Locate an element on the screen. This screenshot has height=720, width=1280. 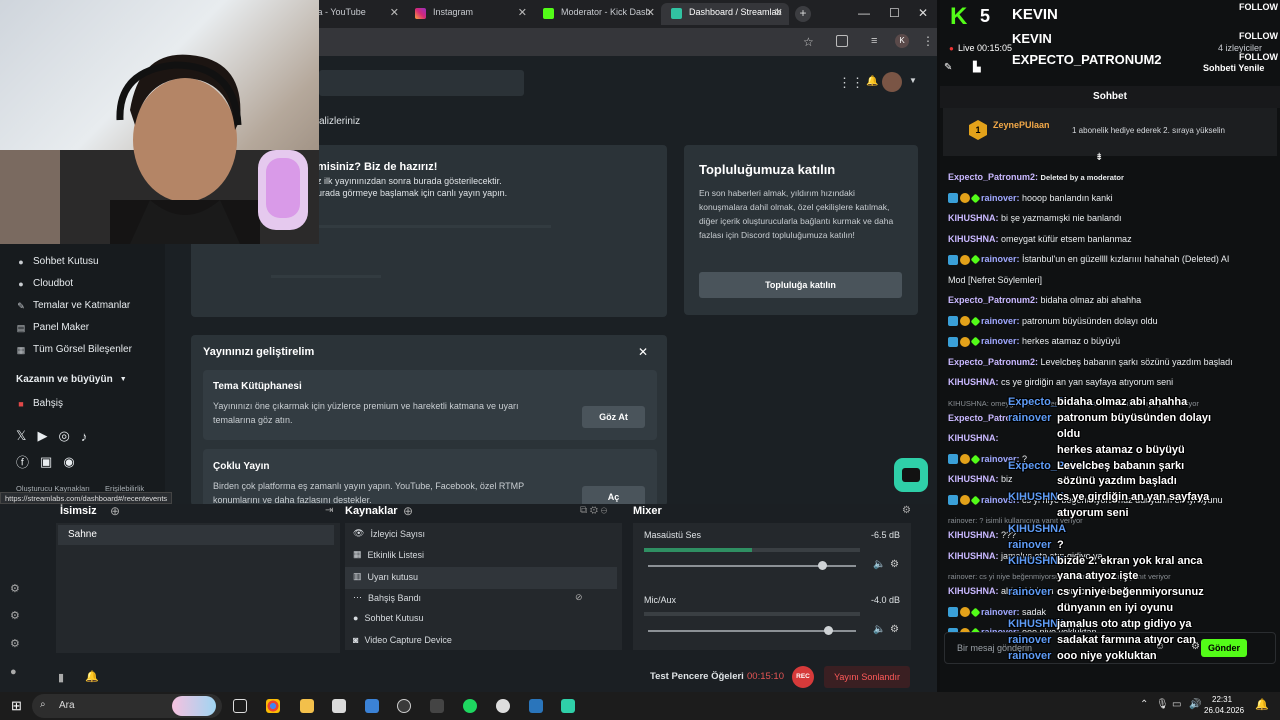
studio-icon: ⚙ is located at coordinates (15, 588).